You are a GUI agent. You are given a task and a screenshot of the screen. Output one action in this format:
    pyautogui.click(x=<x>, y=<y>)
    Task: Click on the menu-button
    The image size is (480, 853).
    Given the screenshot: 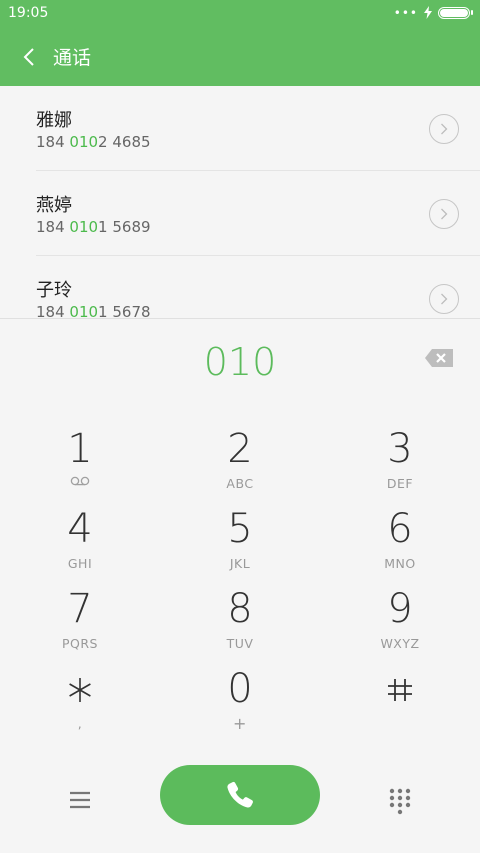 What is the action you would take?
    pyautogui.click(x=80, y=800)
    